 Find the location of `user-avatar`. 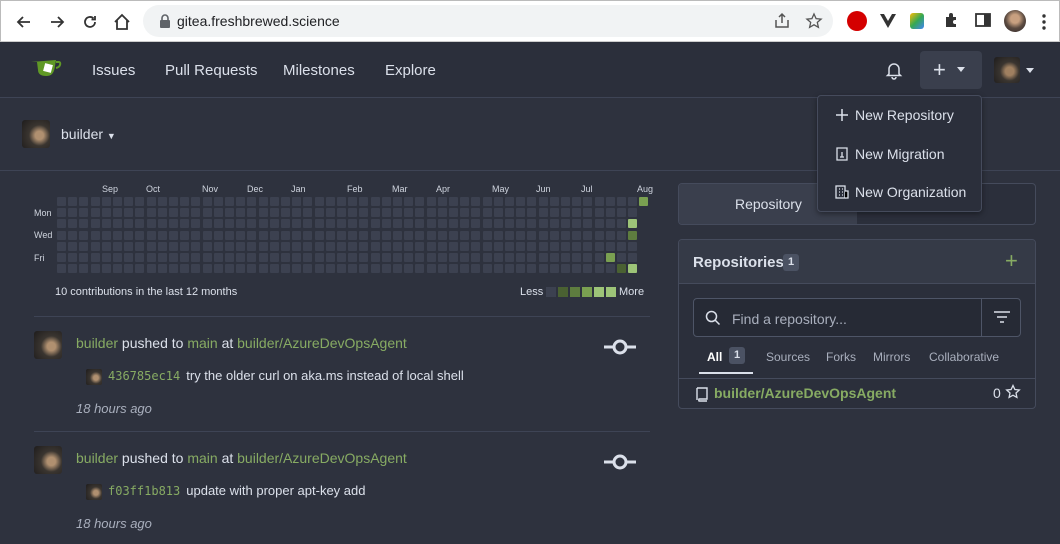

user-avatar is located at coordinates (1007, 70).